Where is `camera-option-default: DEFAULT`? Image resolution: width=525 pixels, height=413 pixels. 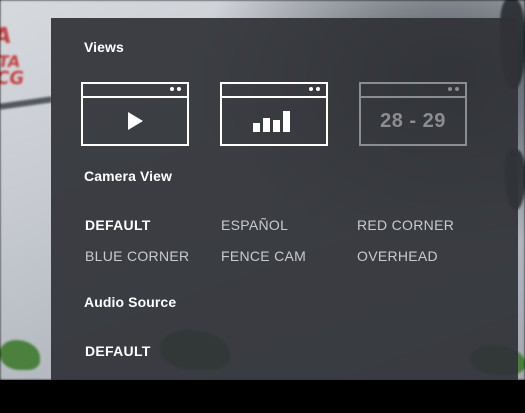 camera-option-default: DEFAULT is located at coordinates (118, 225).